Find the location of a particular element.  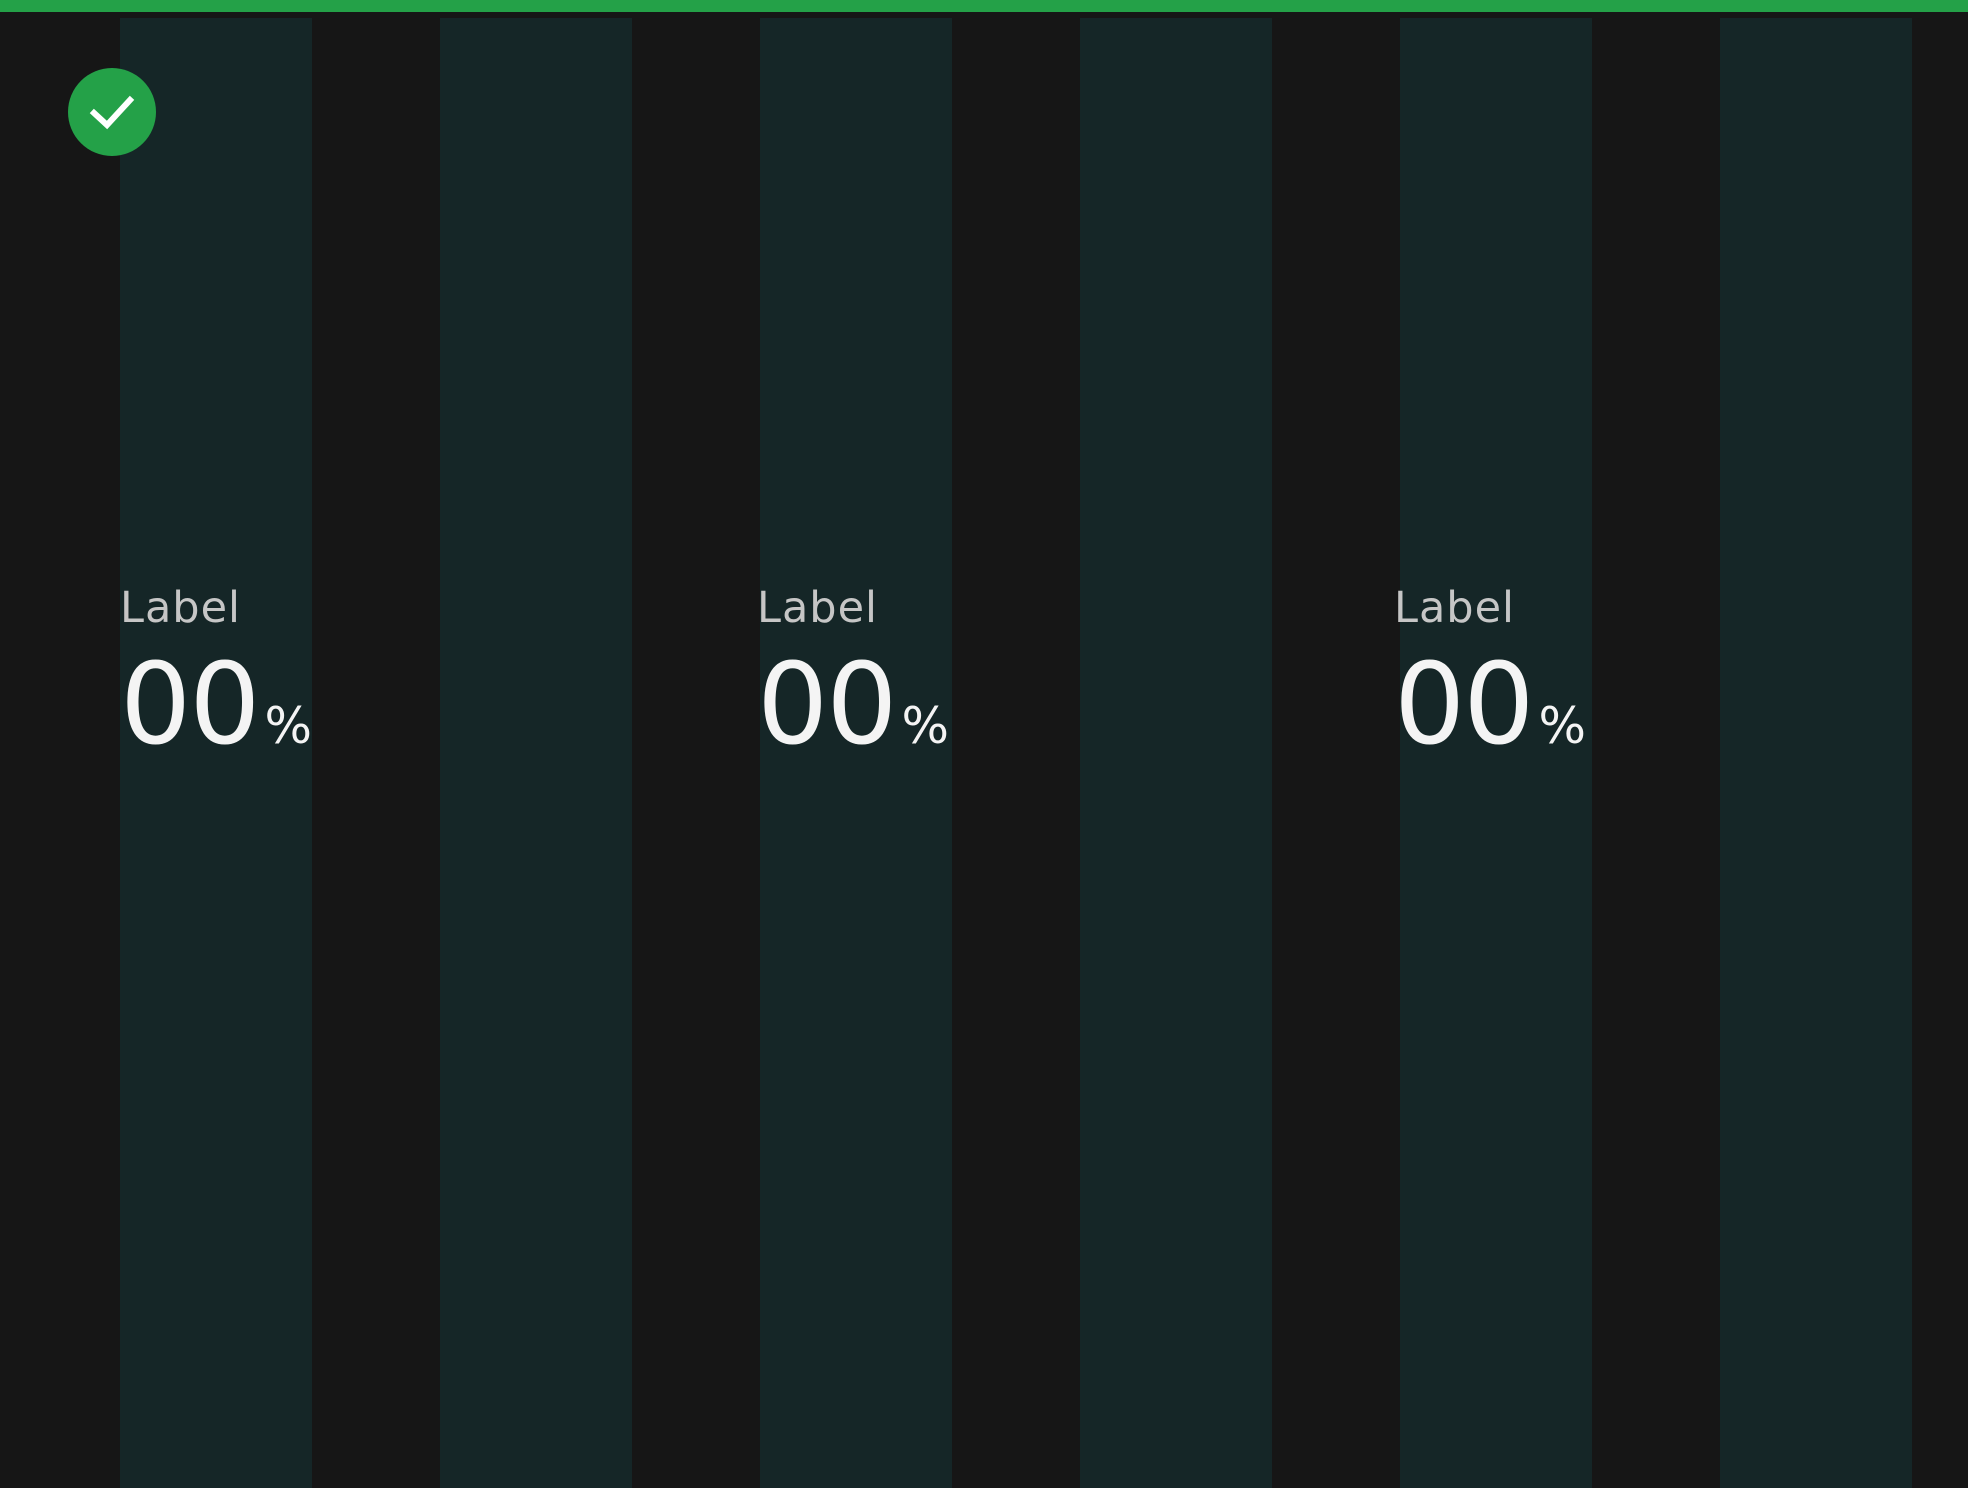

stat-card-3: Label 00% is located at coordinates (1674, 678).